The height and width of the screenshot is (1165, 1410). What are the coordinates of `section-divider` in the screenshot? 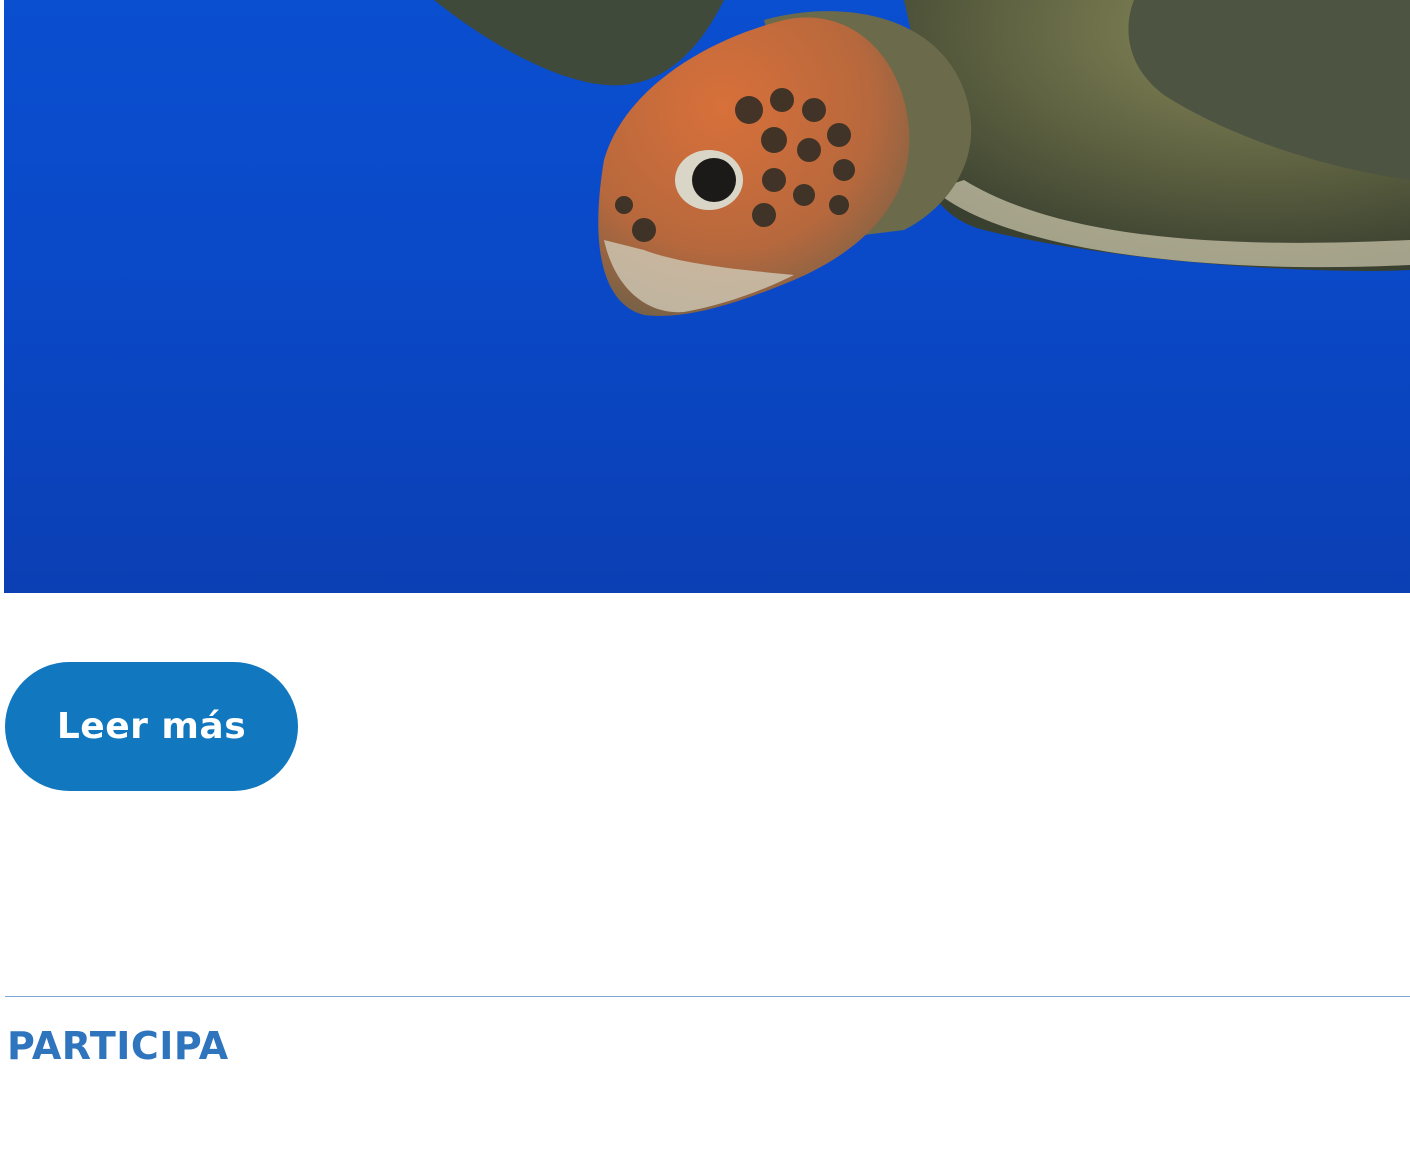 It's located at (707, 996).